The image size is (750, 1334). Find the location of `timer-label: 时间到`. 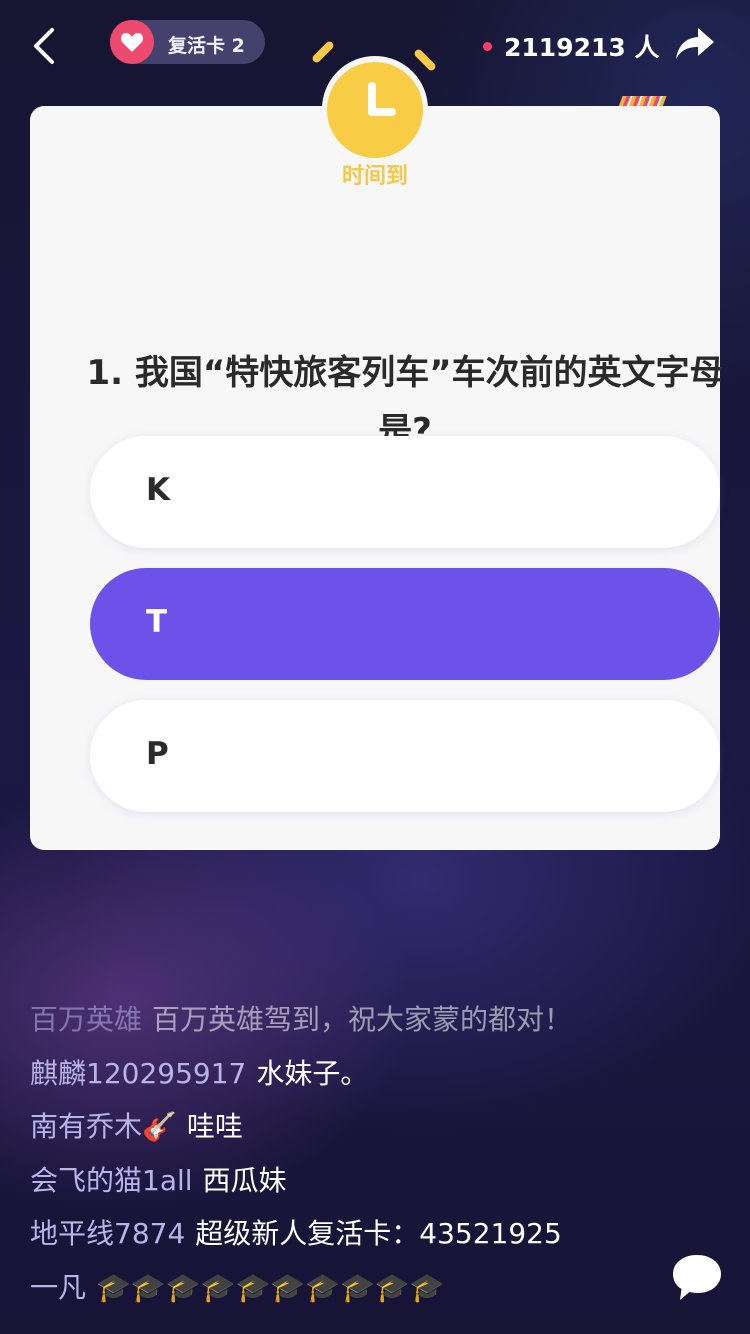

timer-label: 时间到 is located at coordinates (374, 176).